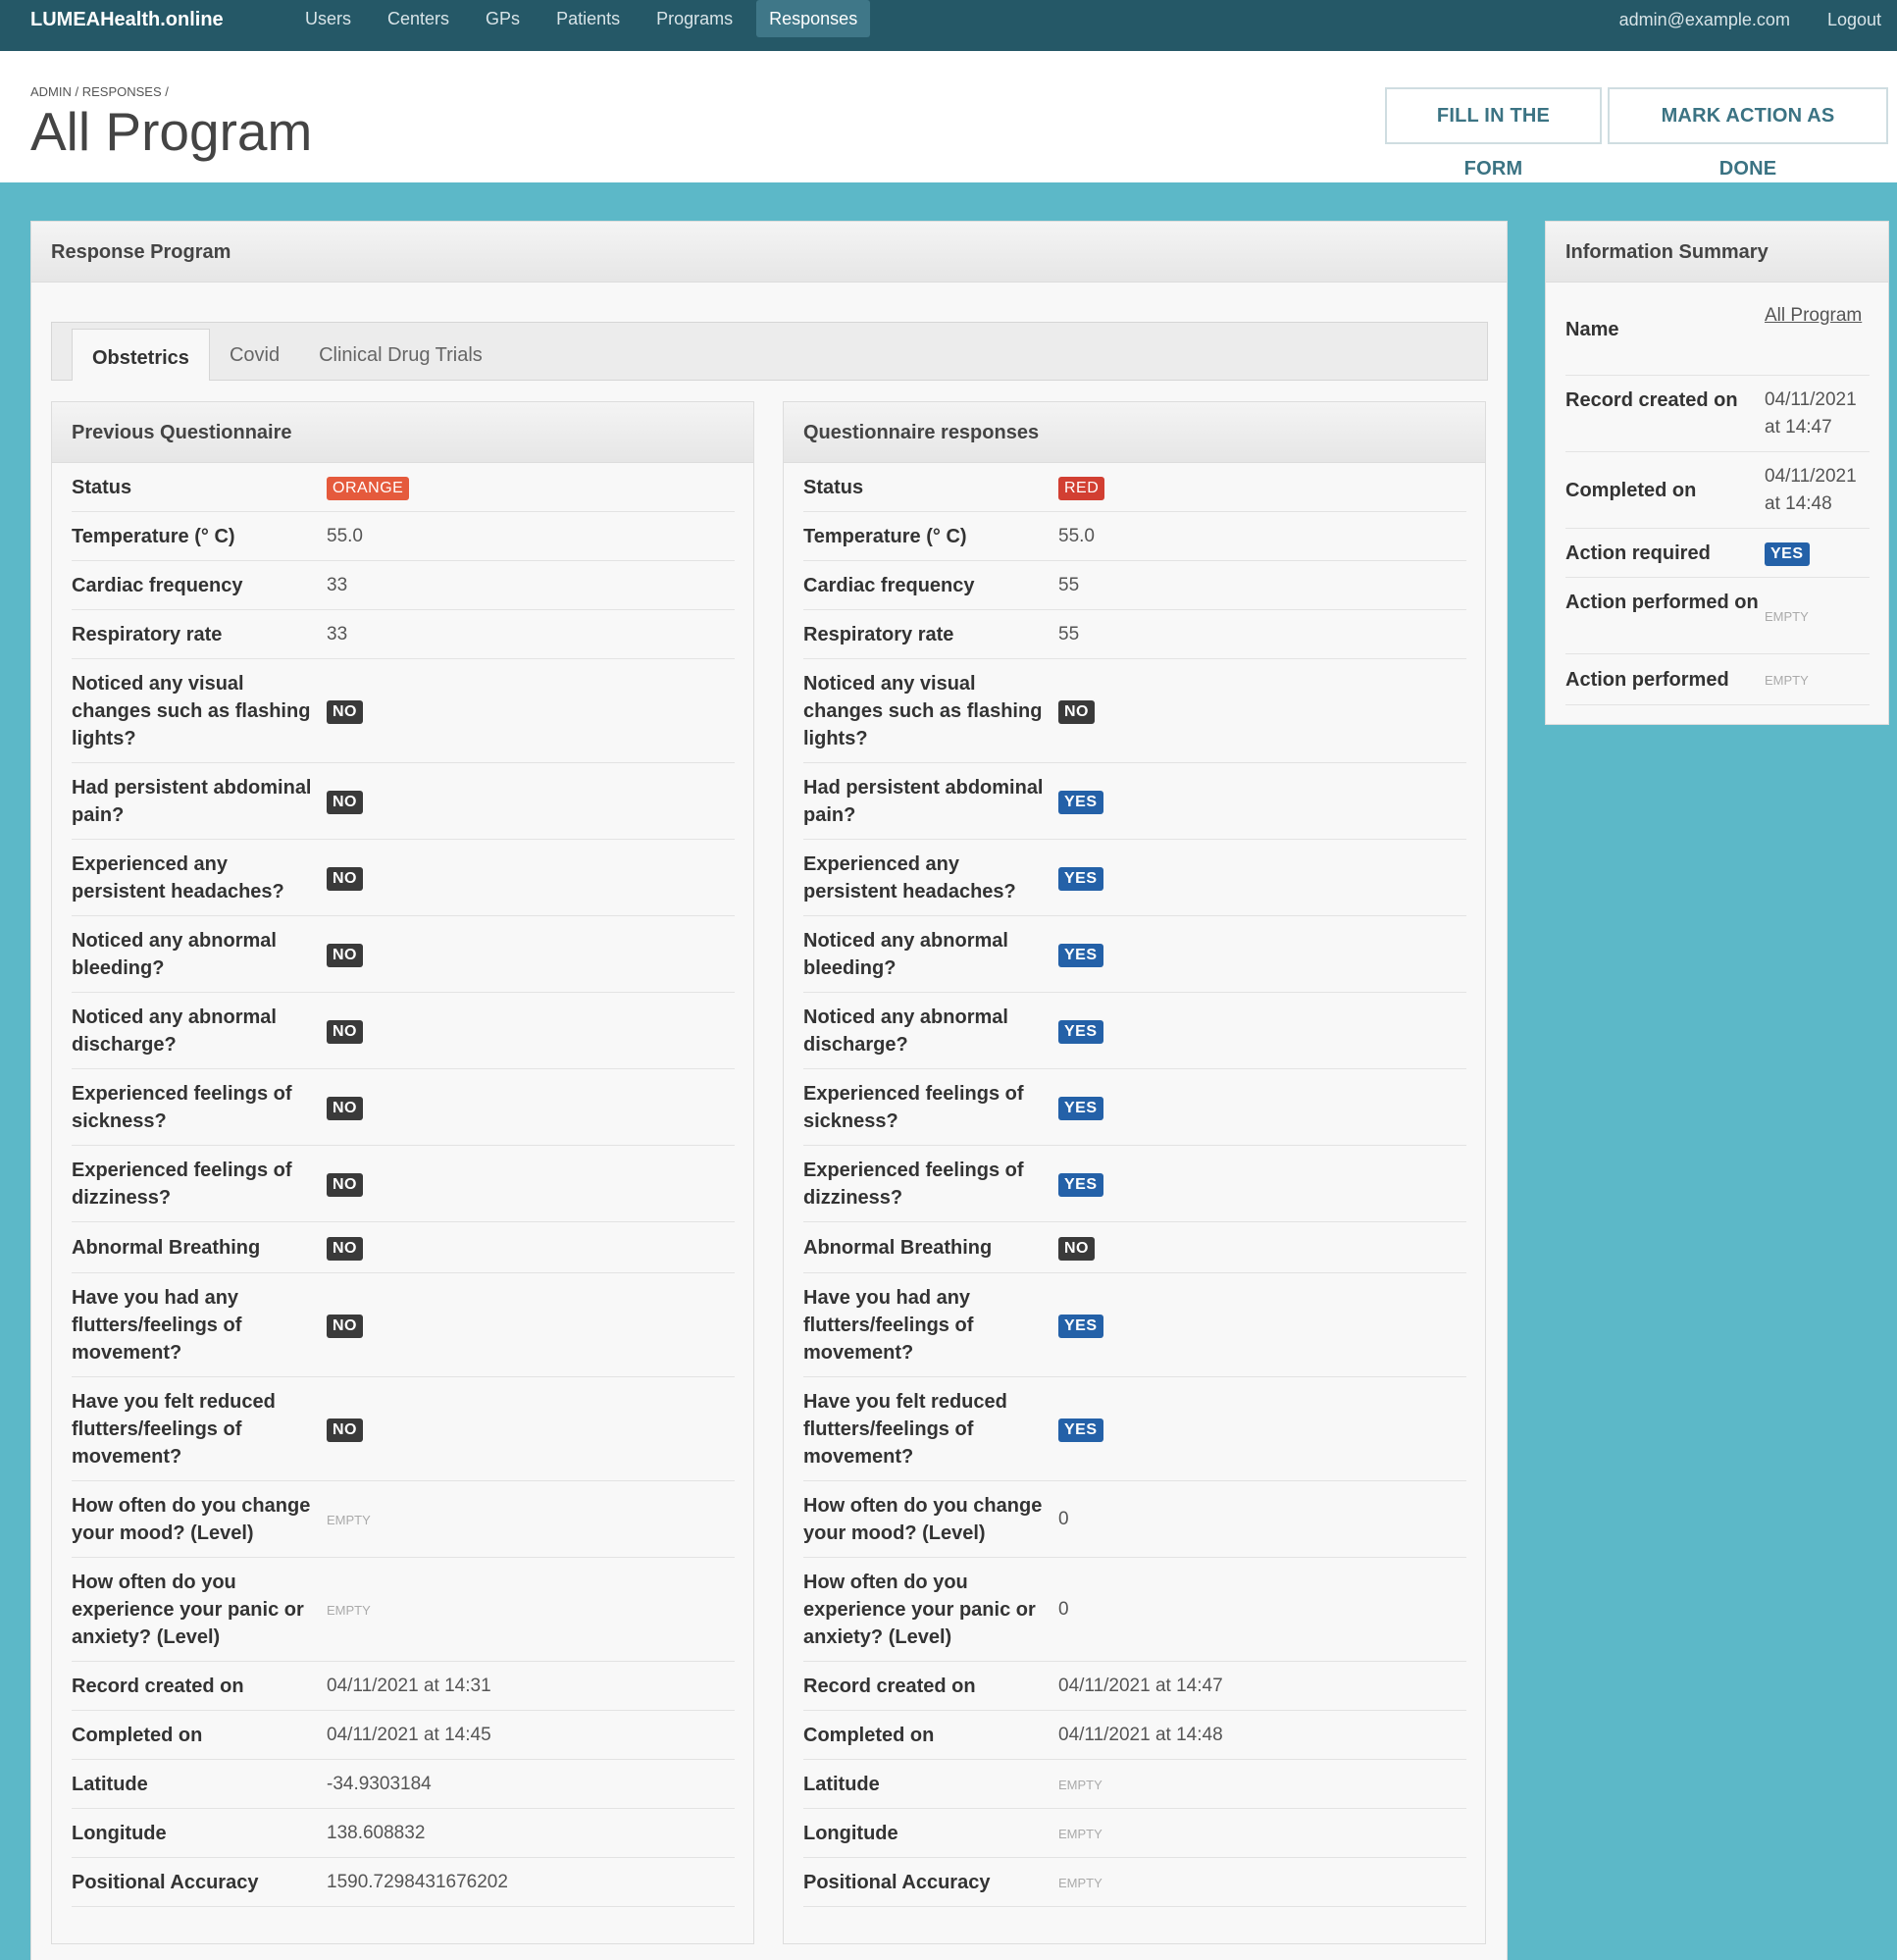 Image resolution: width=1897 pixels, height=1960 pixels. What do you see at coordinates (1135, 1031) in the screenshot?
I see `table-row: Noticed any abnormal discharge? YES` at bounding box center [1135, 1031].